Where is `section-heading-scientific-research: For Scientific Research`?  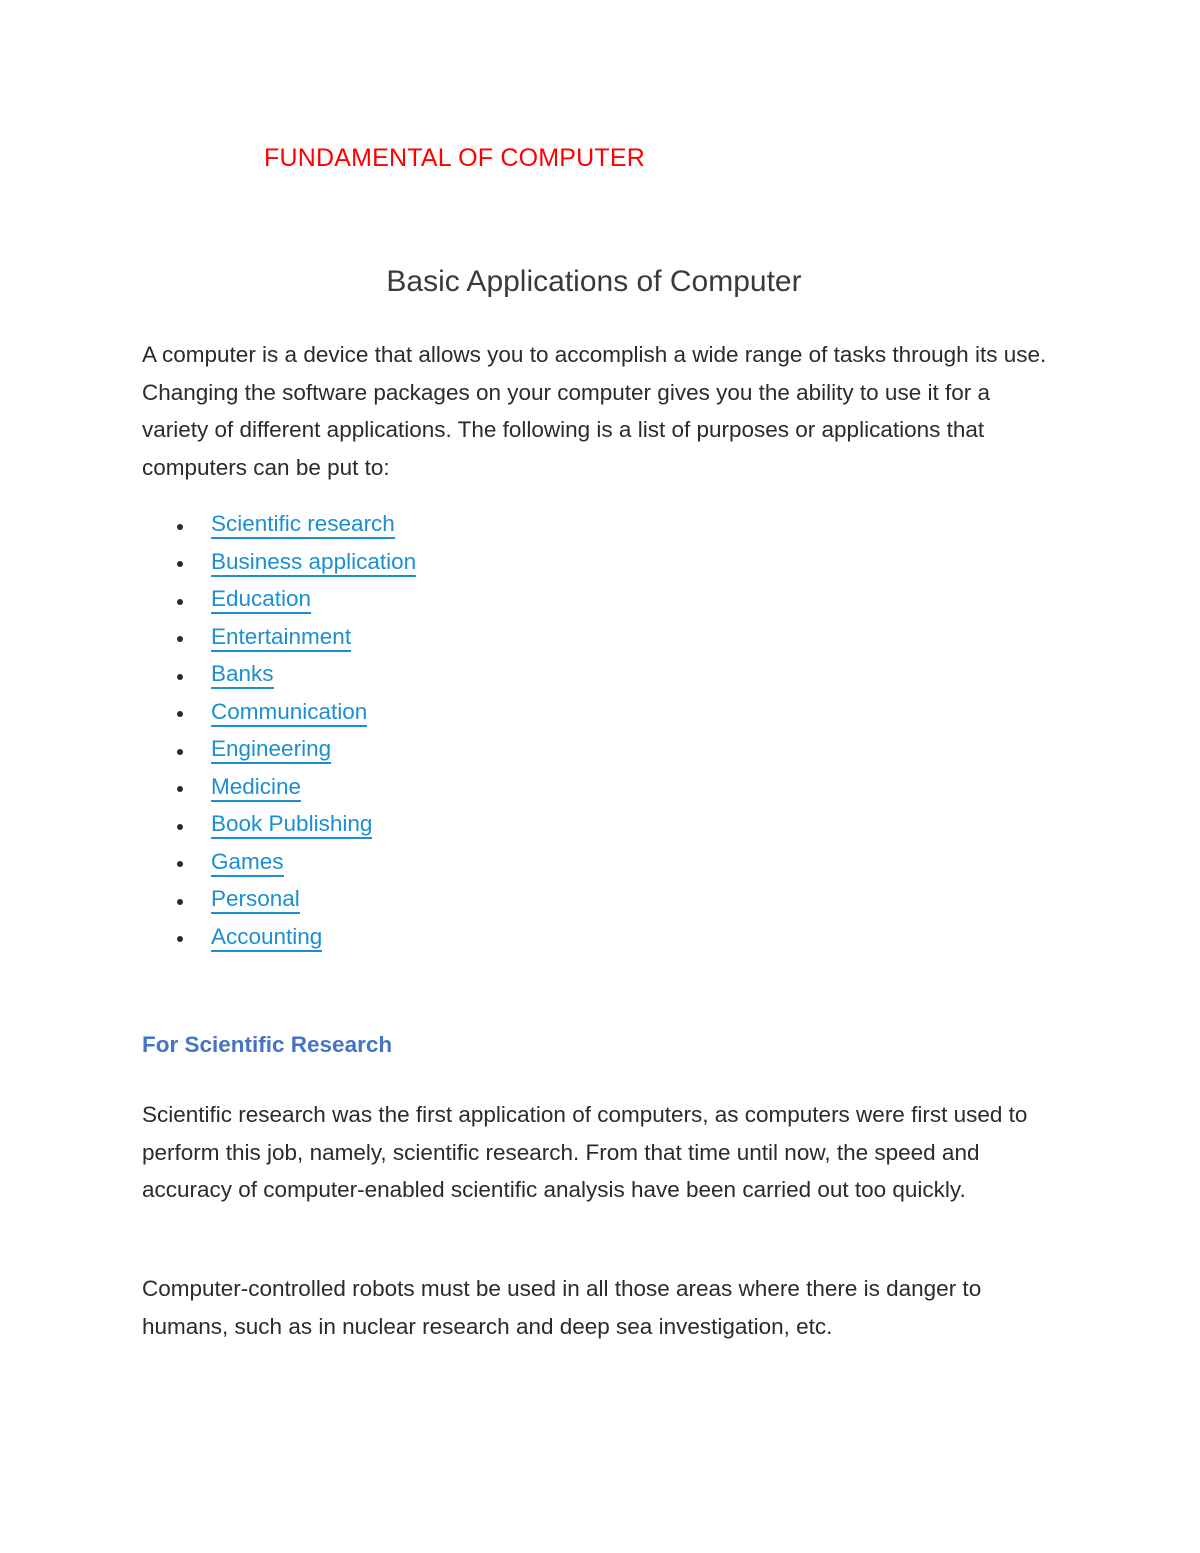 section-heading-scientific-research: For Scientific Research is located at coordinates (267, 1044).